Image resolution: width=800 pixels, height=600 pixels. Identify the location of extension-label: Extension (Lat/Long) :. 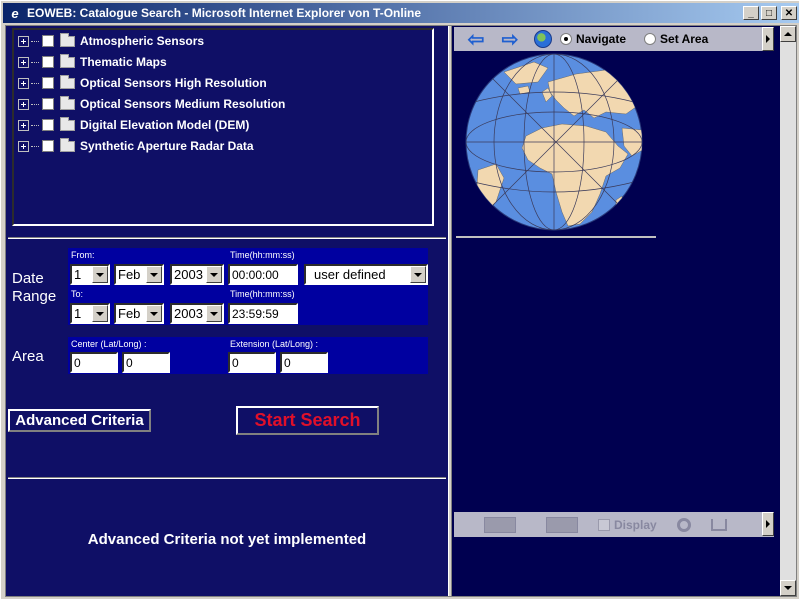
(274, 344).